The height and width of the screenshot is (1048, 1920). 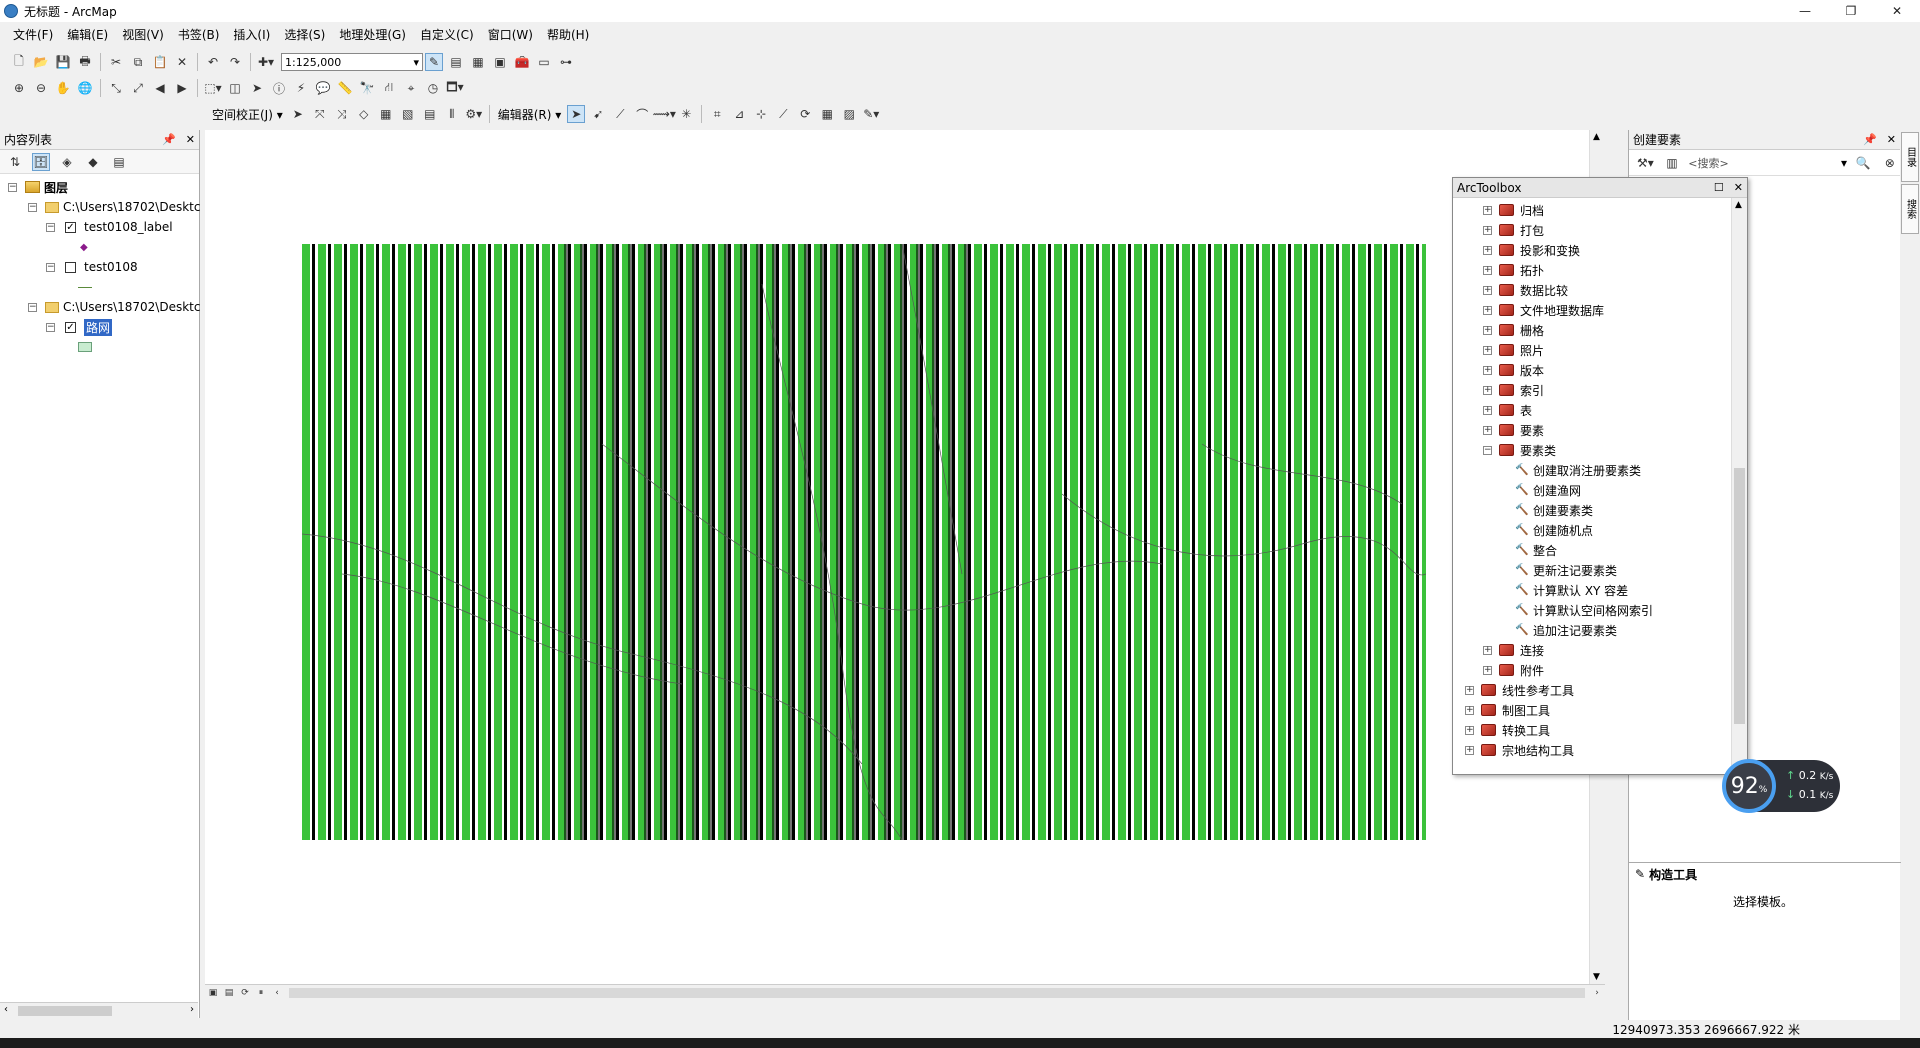 I want to click on tree-layer-test0108-label: − ✓ test0108_label, so click(x=109, y=227).